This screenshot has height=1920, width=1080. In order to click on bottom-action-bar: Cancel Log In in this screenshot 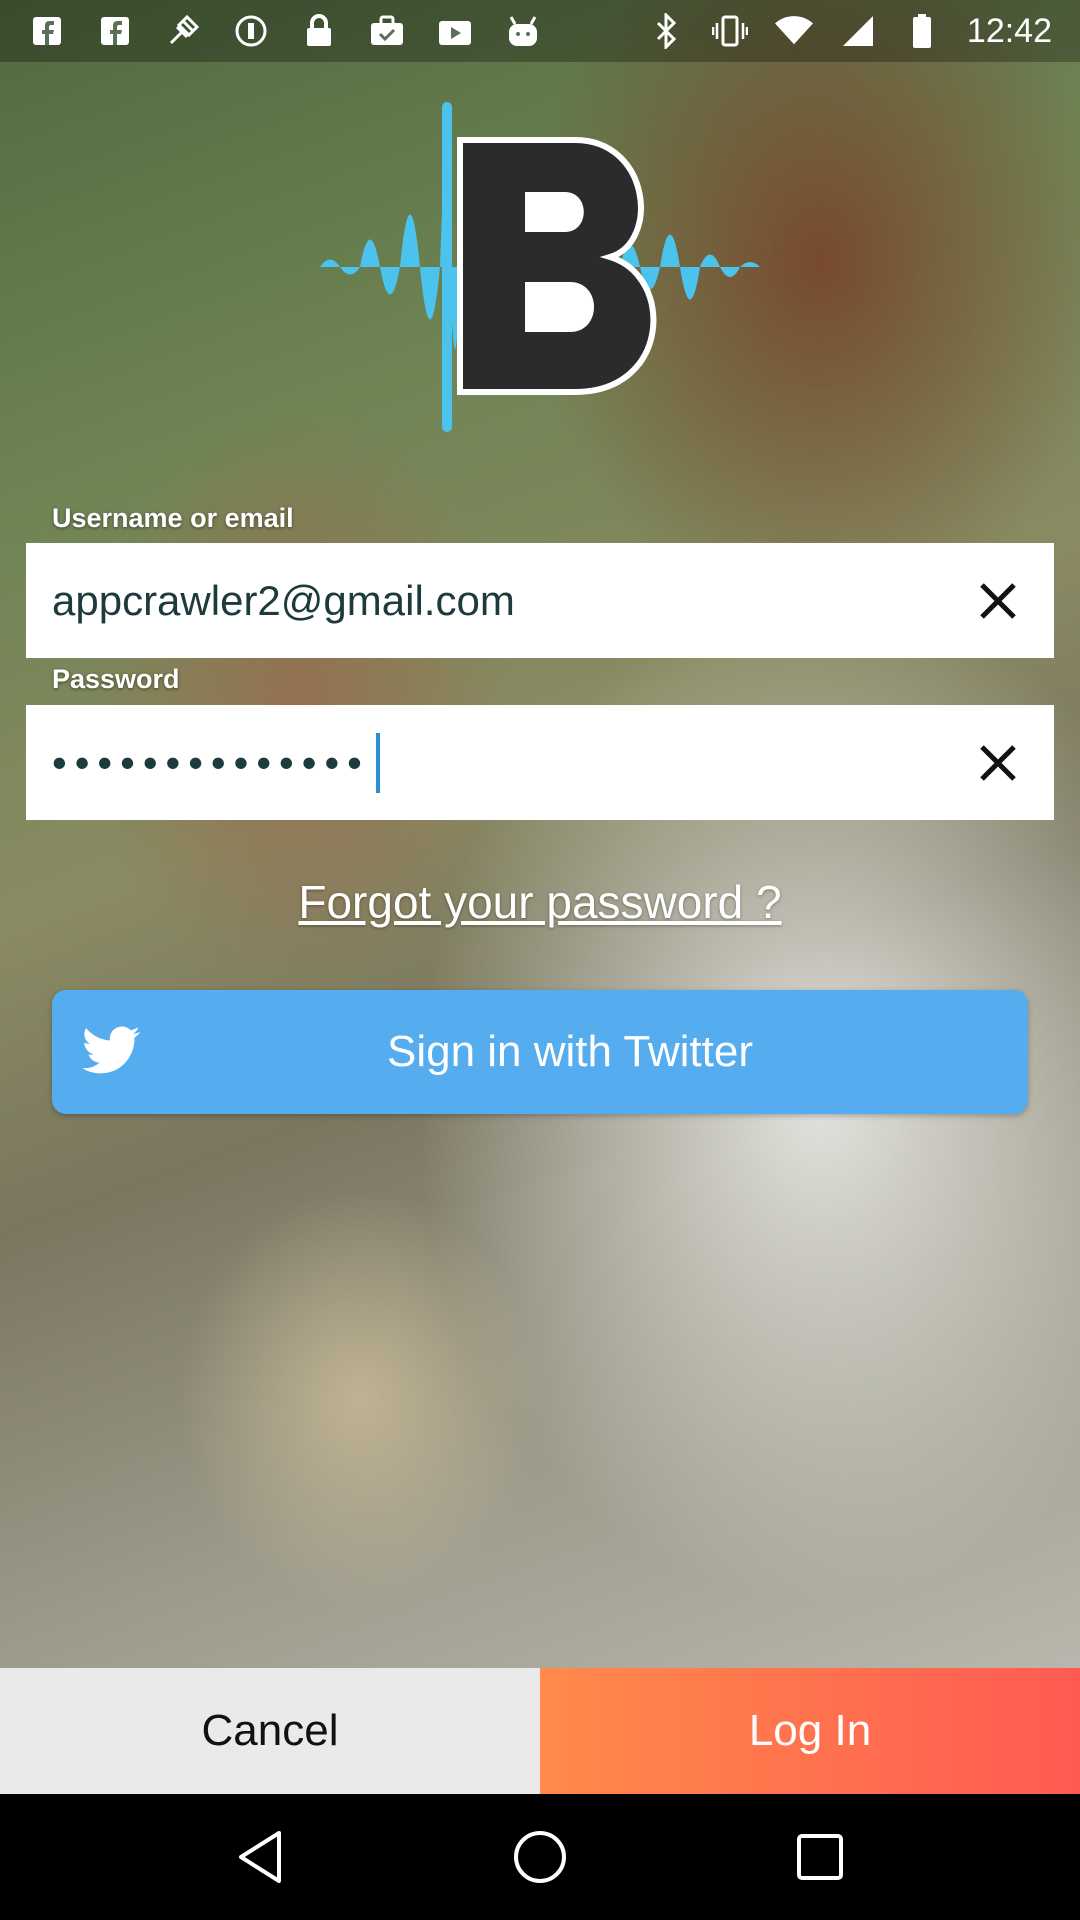, I will do `click(540, 1731)`.